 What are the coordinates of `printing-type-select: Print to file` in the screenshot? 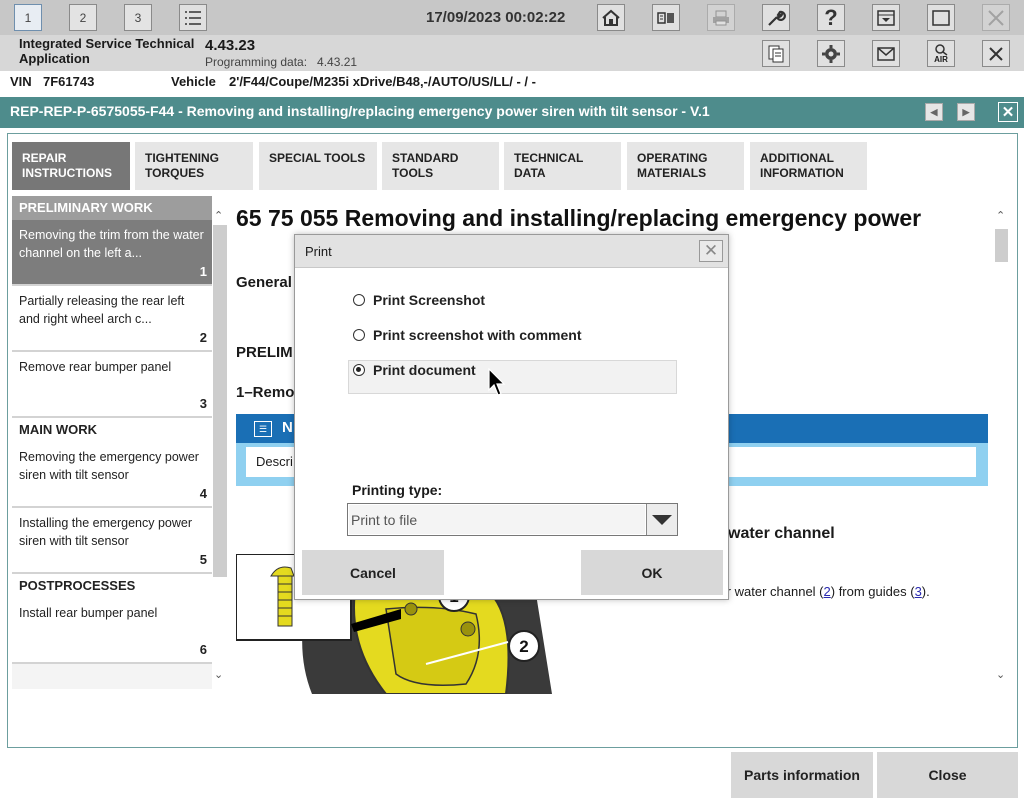 It's located at (512, 519).